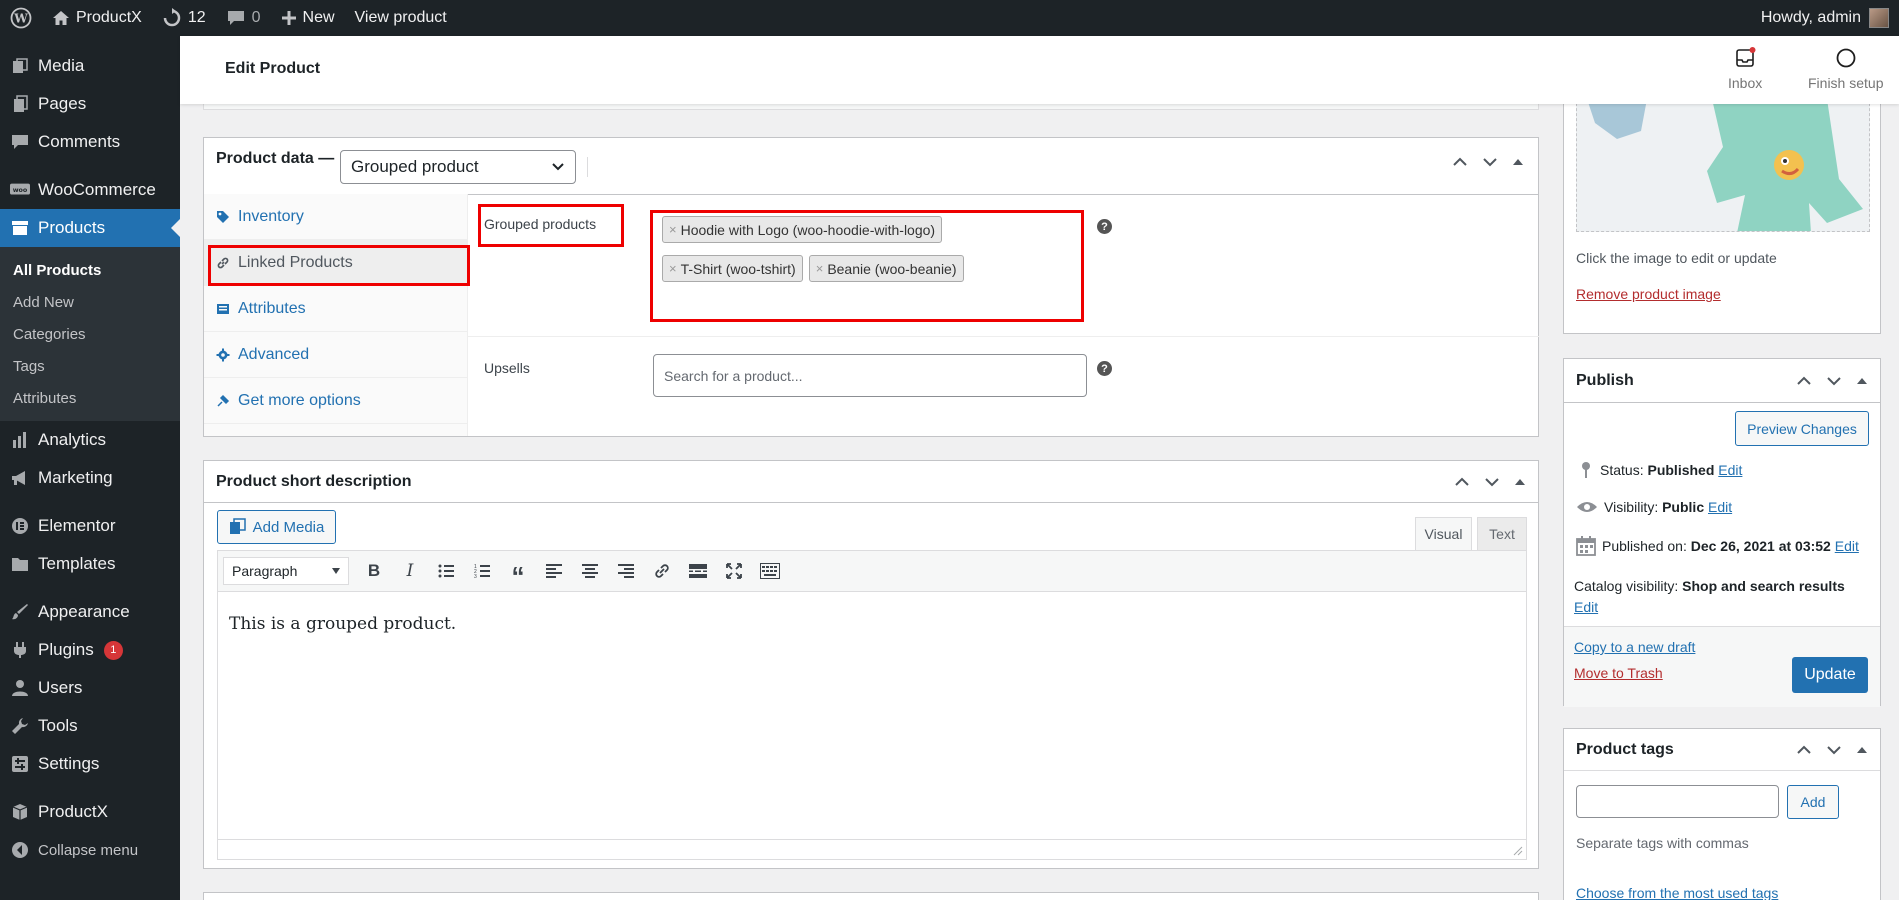 The image size is (1899, 900). Describe the element at coordinates (90, 726) in the screenshot. I see `menu-item-tools: Tools` at that location.